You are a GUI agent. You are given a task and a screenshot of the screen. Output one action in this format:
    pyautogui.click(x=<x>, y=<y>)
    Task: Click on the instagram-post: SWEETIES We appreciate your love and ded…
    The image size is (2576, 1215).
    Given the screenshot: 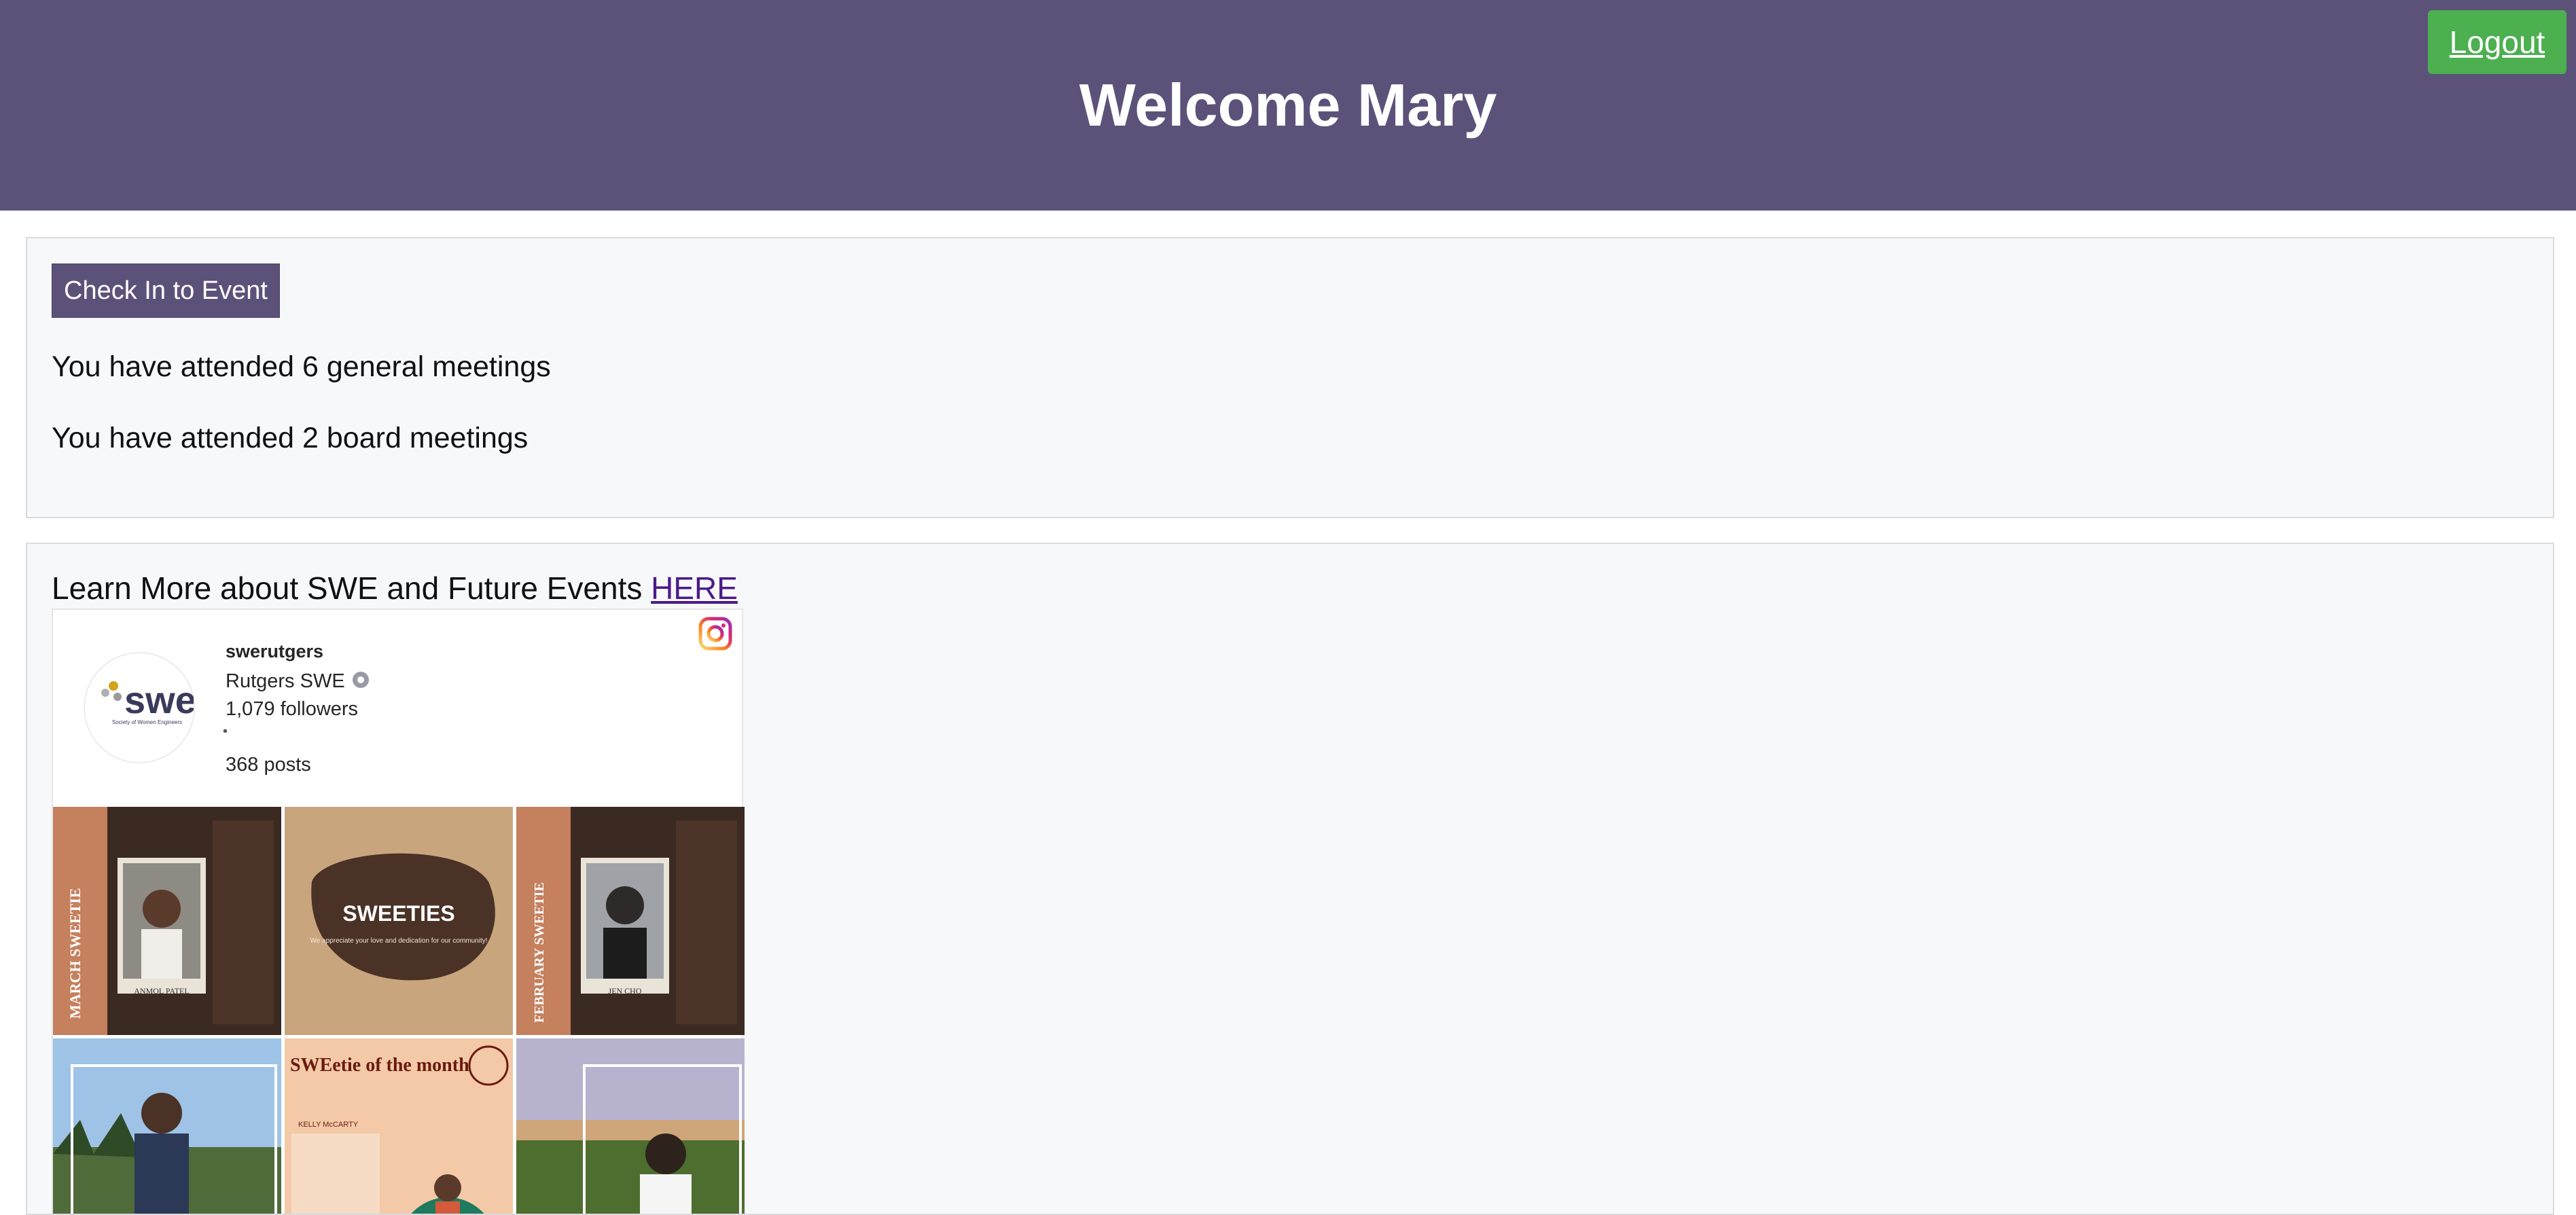 What is the action you would take?
    pyautogui.click(x=399, y=921)
    